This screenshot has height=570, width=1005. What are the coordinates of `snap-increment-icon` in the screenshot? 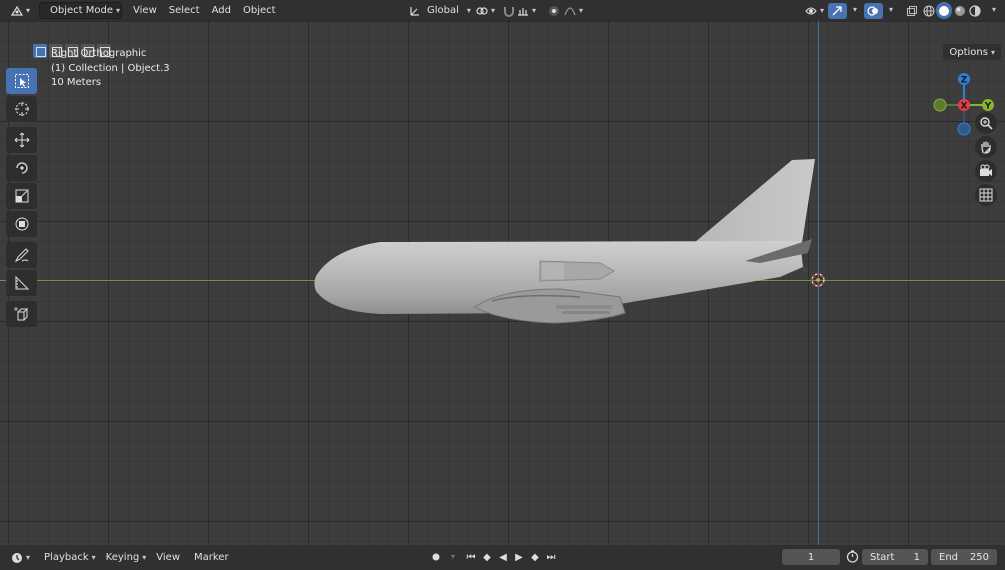 It's located at (523, 11).